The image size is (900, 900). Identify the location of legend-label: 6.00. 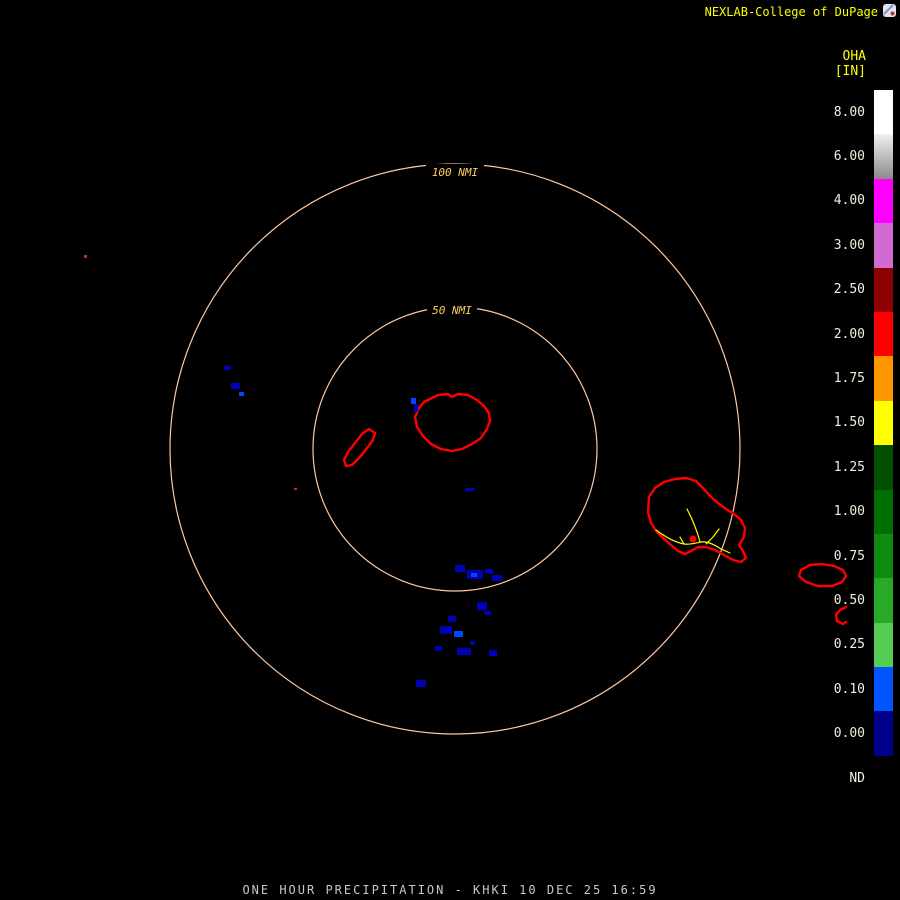
(849, 157).